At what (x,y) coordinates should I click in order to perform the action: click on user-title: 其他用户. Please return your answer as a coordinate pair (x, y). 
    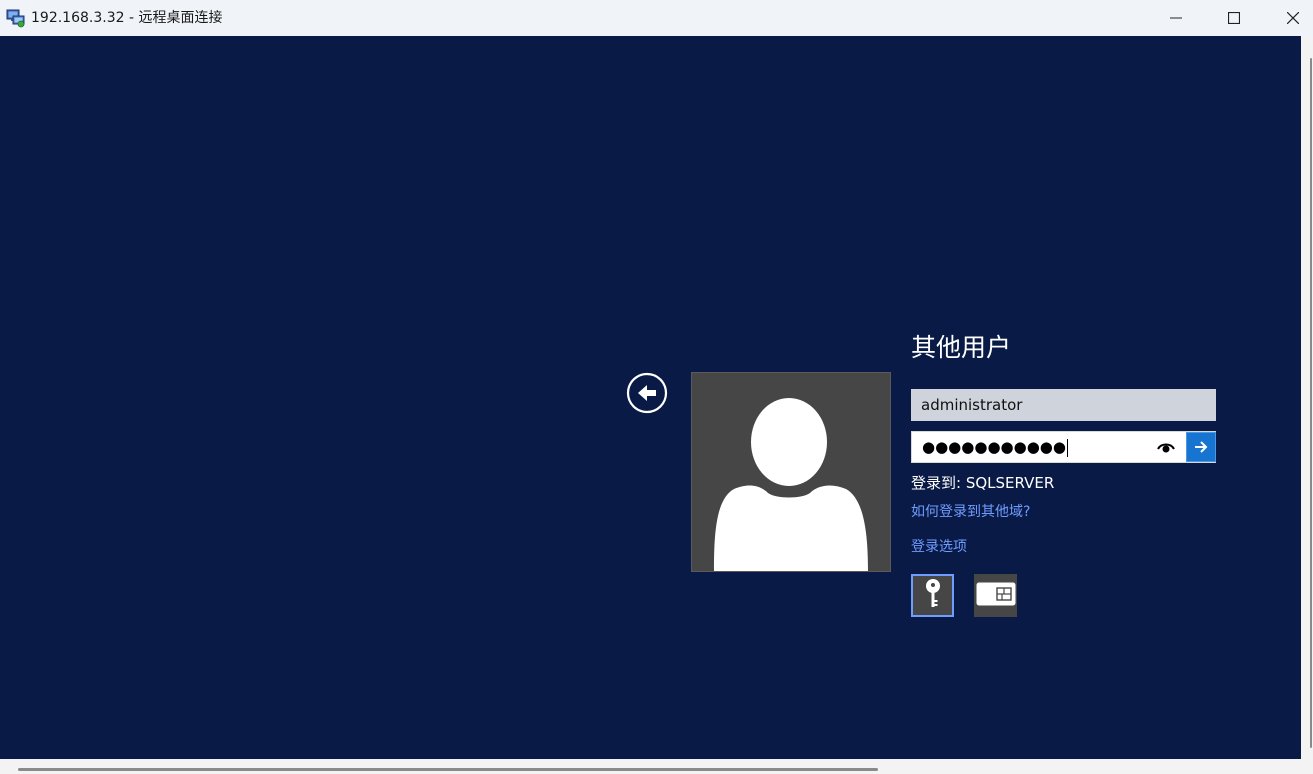
    Looking at the image, I should click on (961, 347).